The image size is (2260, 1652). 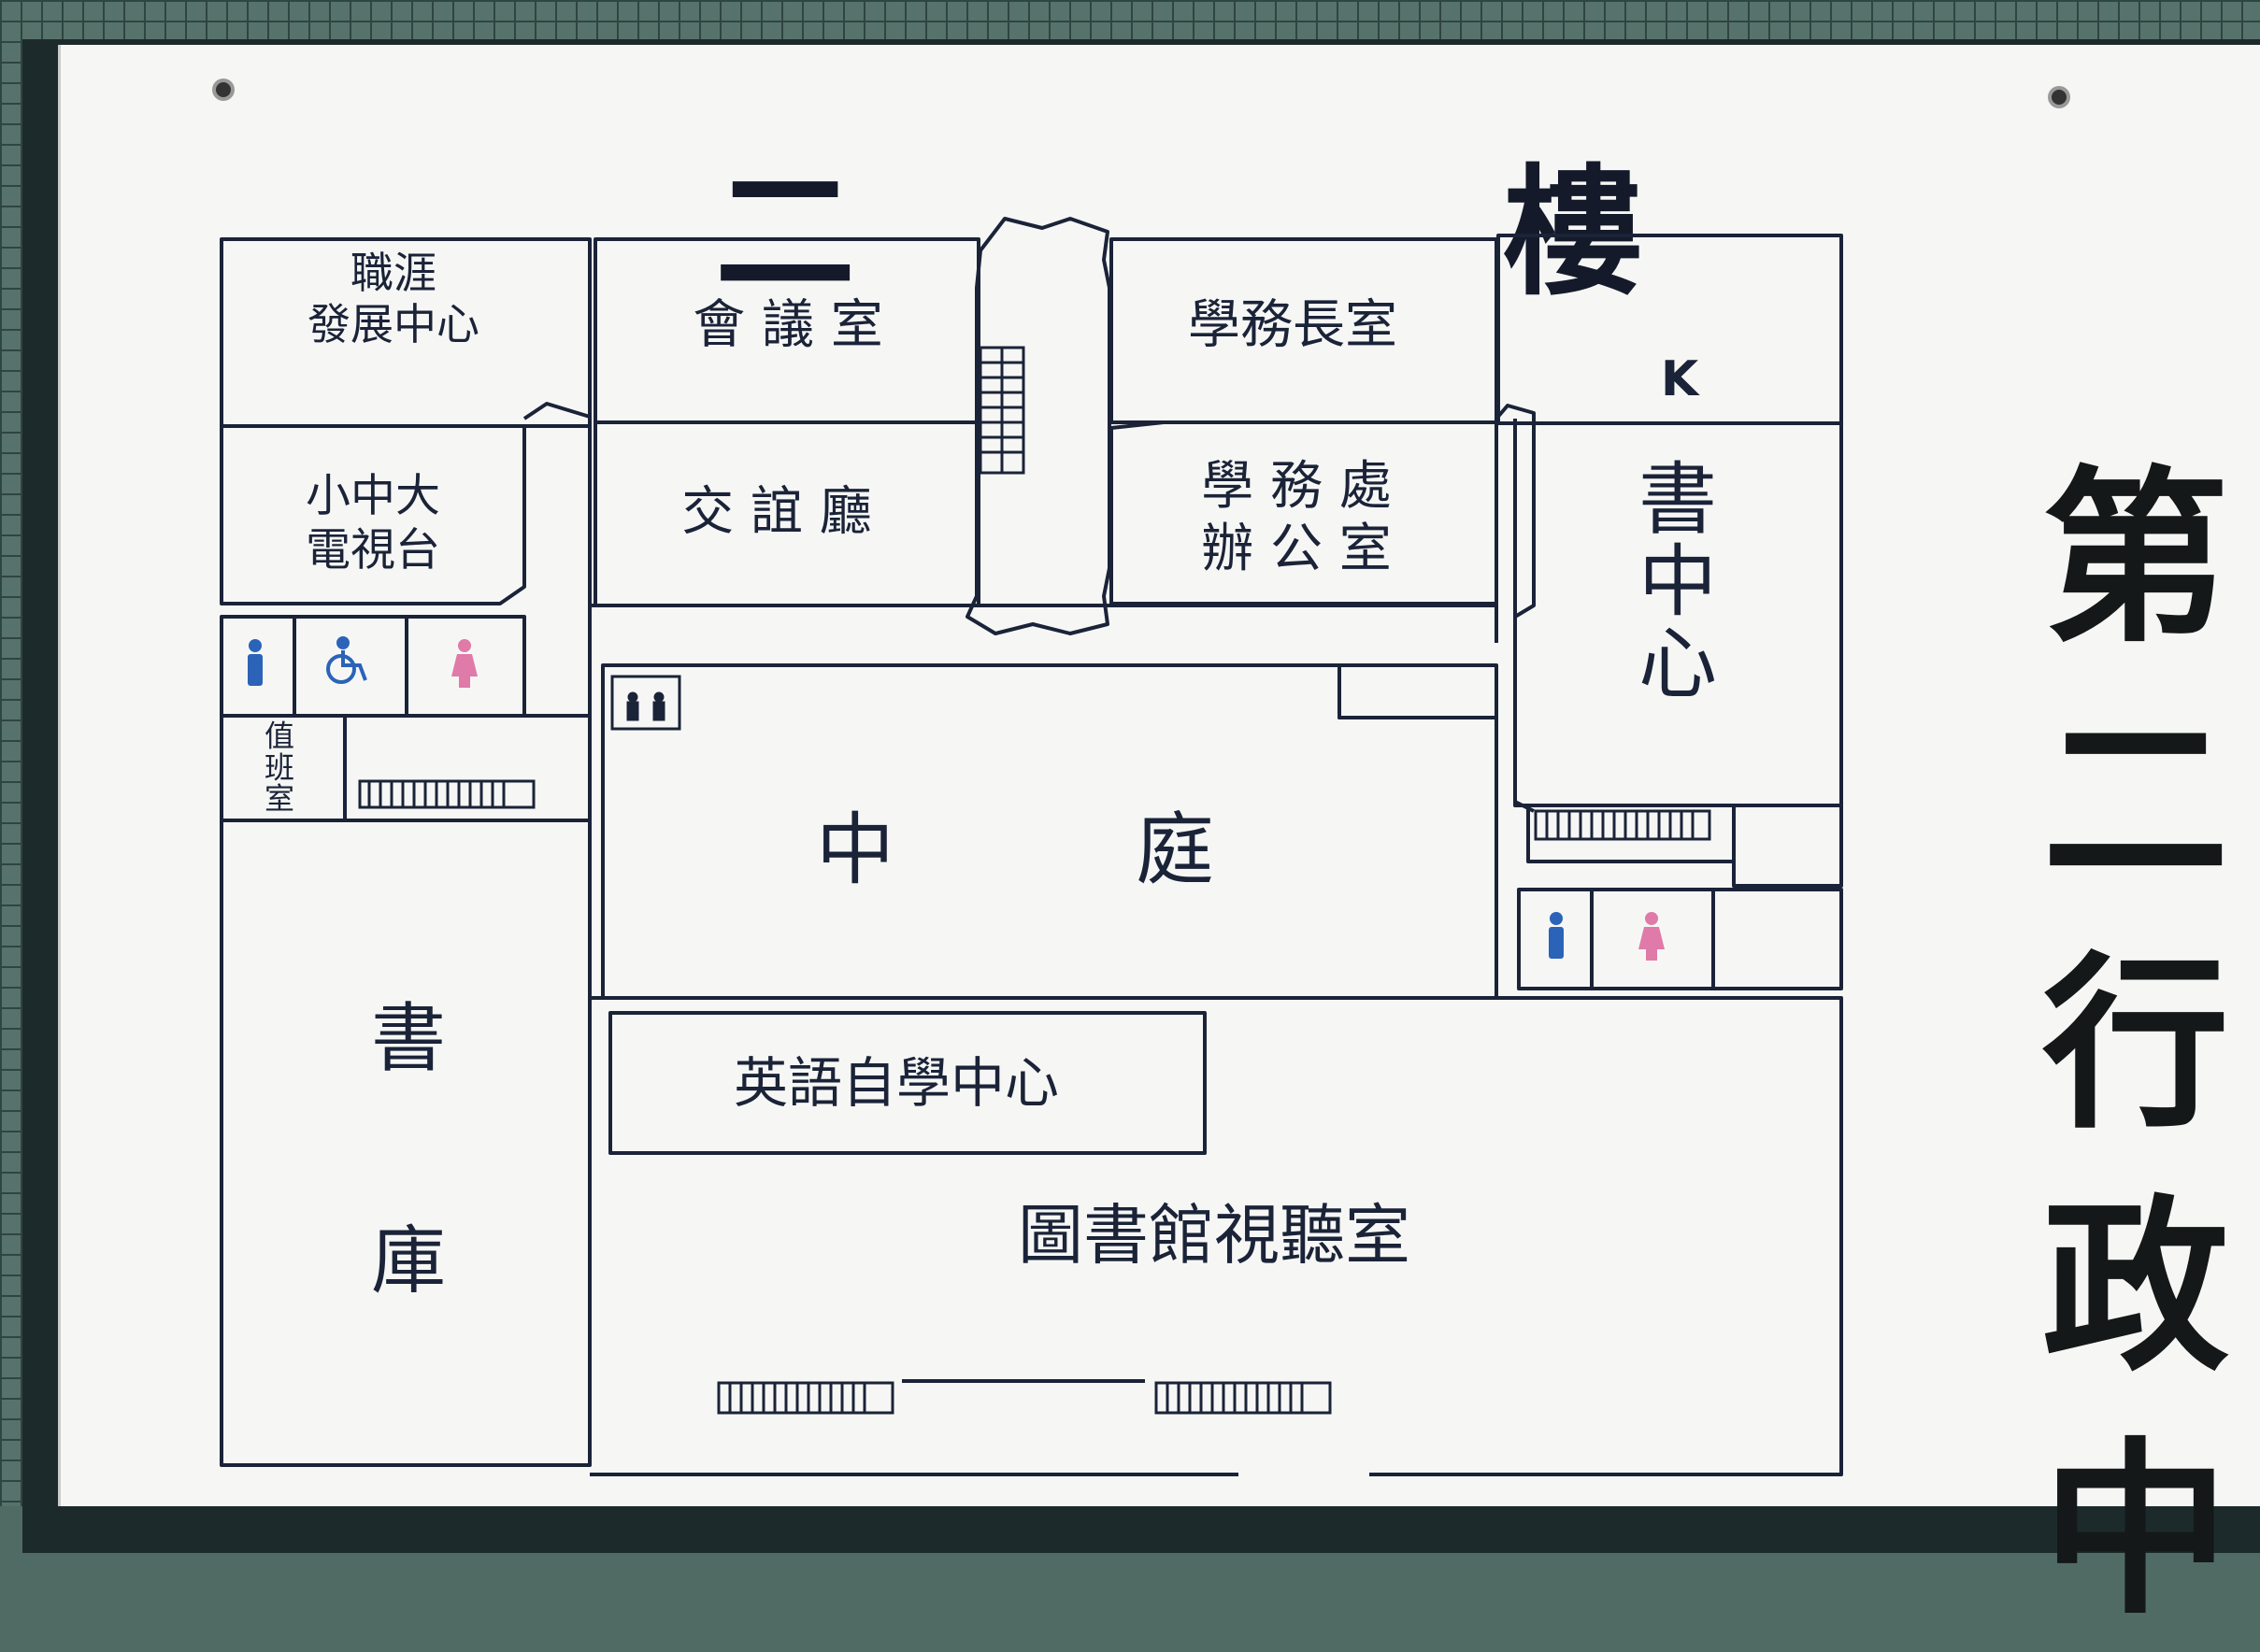 What do you see at coordinates (408, 1261) in the screenshot?
I see `label-stack-b: 庫` at bounding box center [408, 1261].